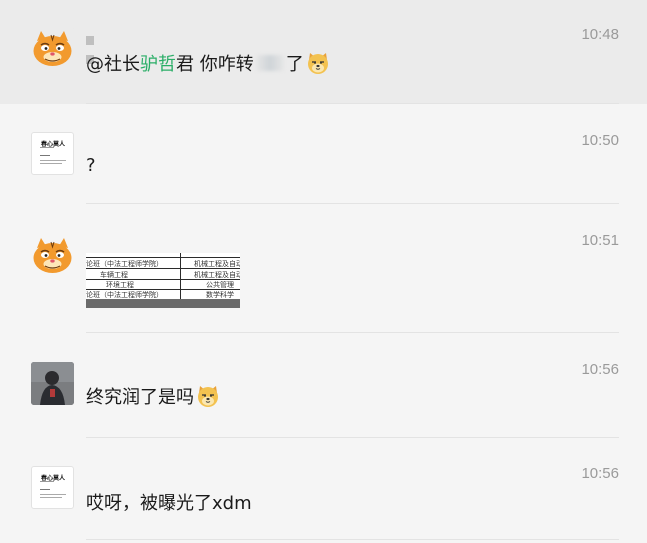  I want to click on mention-prefix: @社长, so click(113, 64).